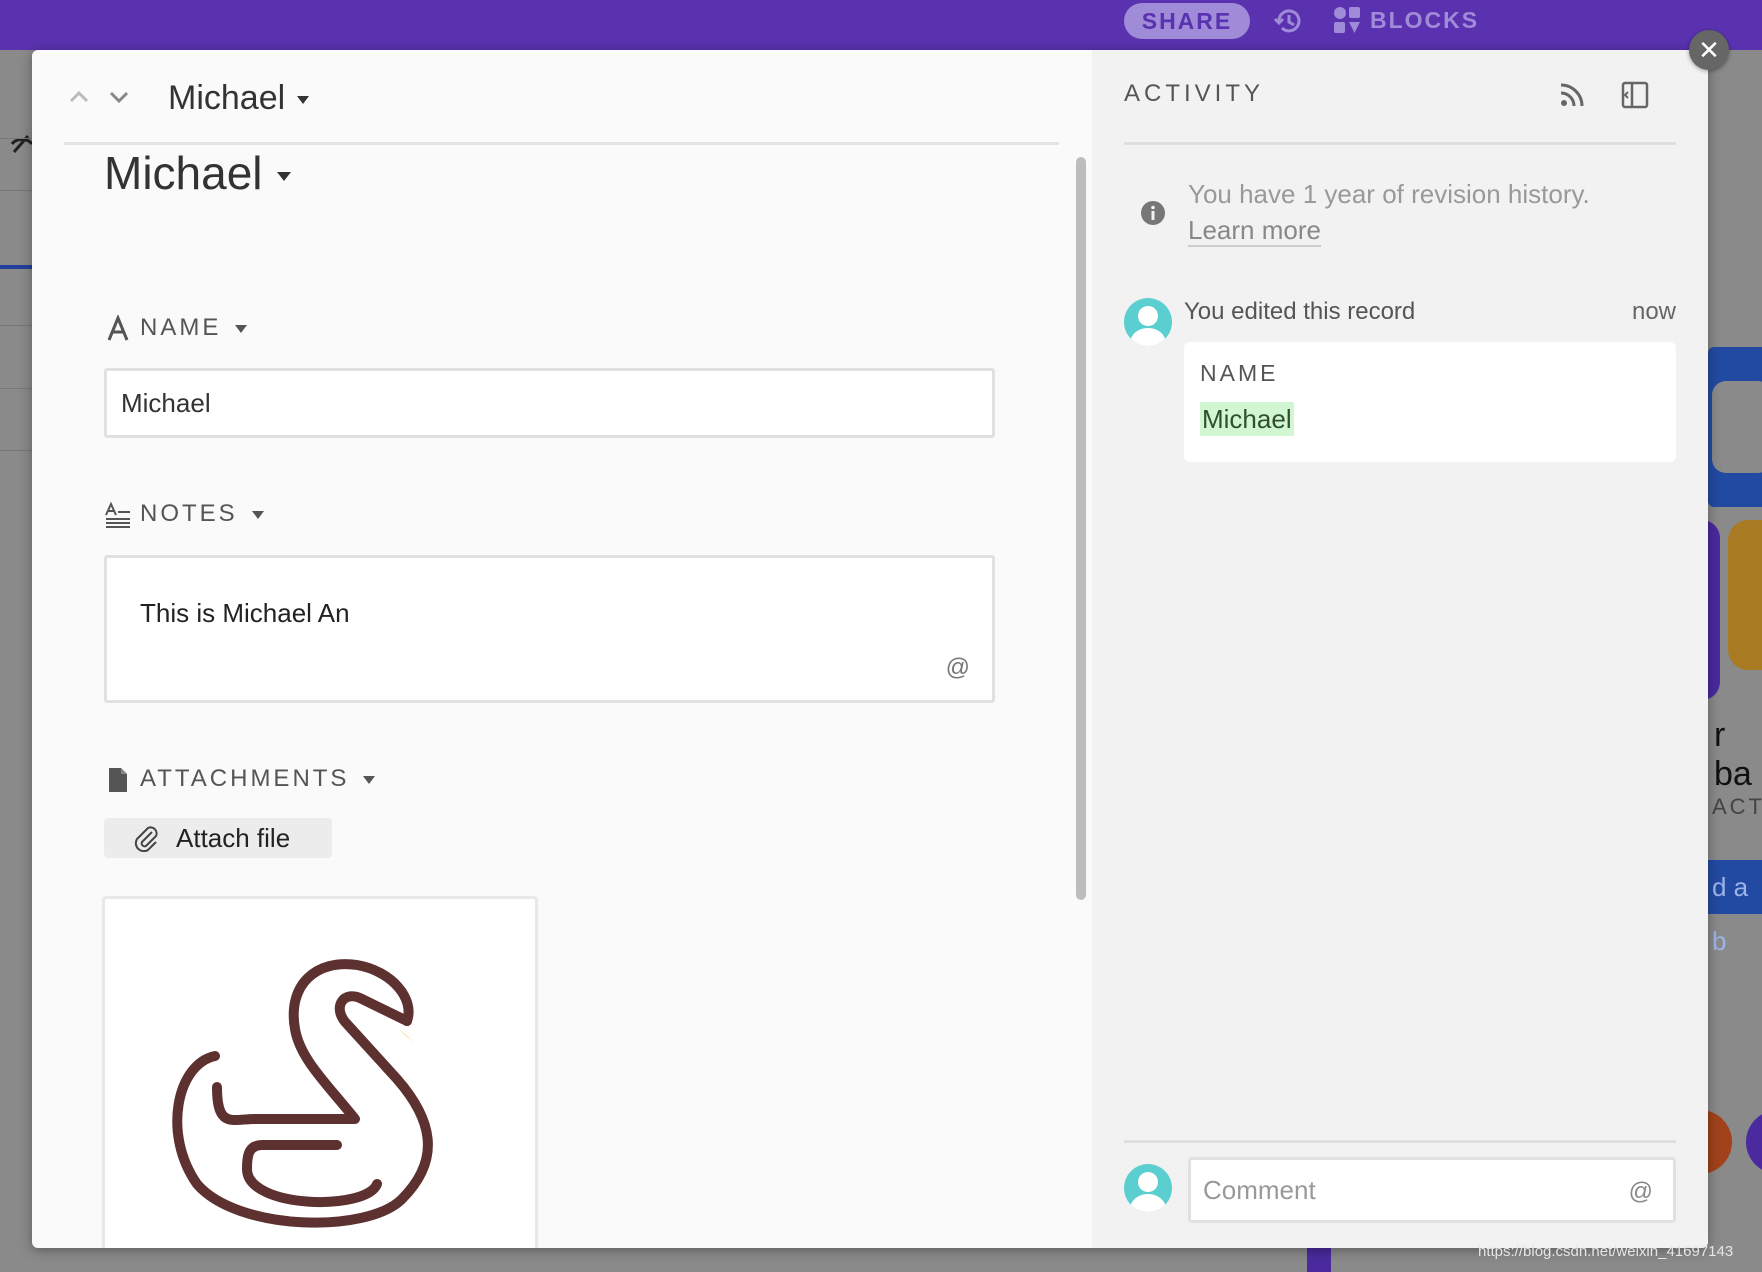  Describe the element at coordinates (1389, 194) in the screenshot. I see `revision-history-text: You have 1 year of revision history.` at that location.